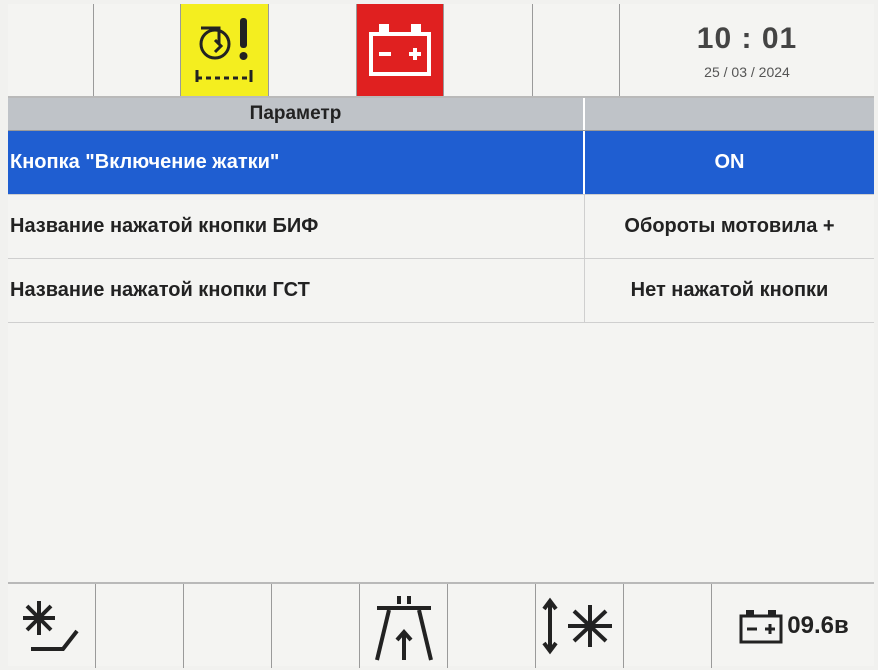 This screenshot has height=670, width=878. What do you see at coordinates (729, 226) in the screenshot?
I see `parameter-value: Обороты мотовила +` at bounding box center [729, 226].